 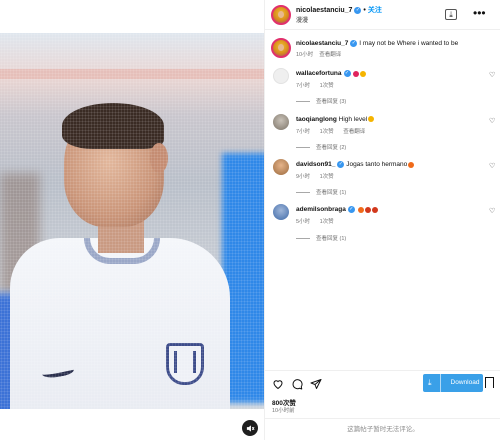 What do you see at coordinates (283, 411) in the screenshot?
I see `post-timestamp: 10小时前` at bounding box center [283, 411].